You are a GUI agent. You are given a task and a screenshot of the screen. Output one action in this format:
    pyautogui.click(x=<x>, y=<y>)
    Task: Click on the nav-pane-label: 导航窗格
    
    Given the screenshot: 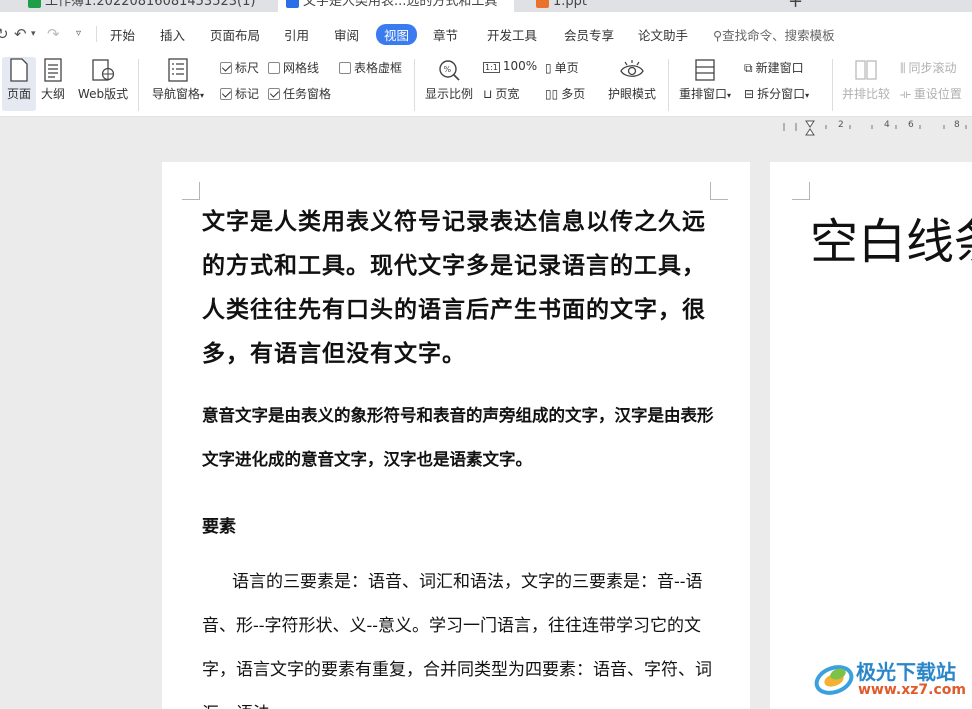 What is the action you would take?
    pyautogui.click(x=175, y=94)
    